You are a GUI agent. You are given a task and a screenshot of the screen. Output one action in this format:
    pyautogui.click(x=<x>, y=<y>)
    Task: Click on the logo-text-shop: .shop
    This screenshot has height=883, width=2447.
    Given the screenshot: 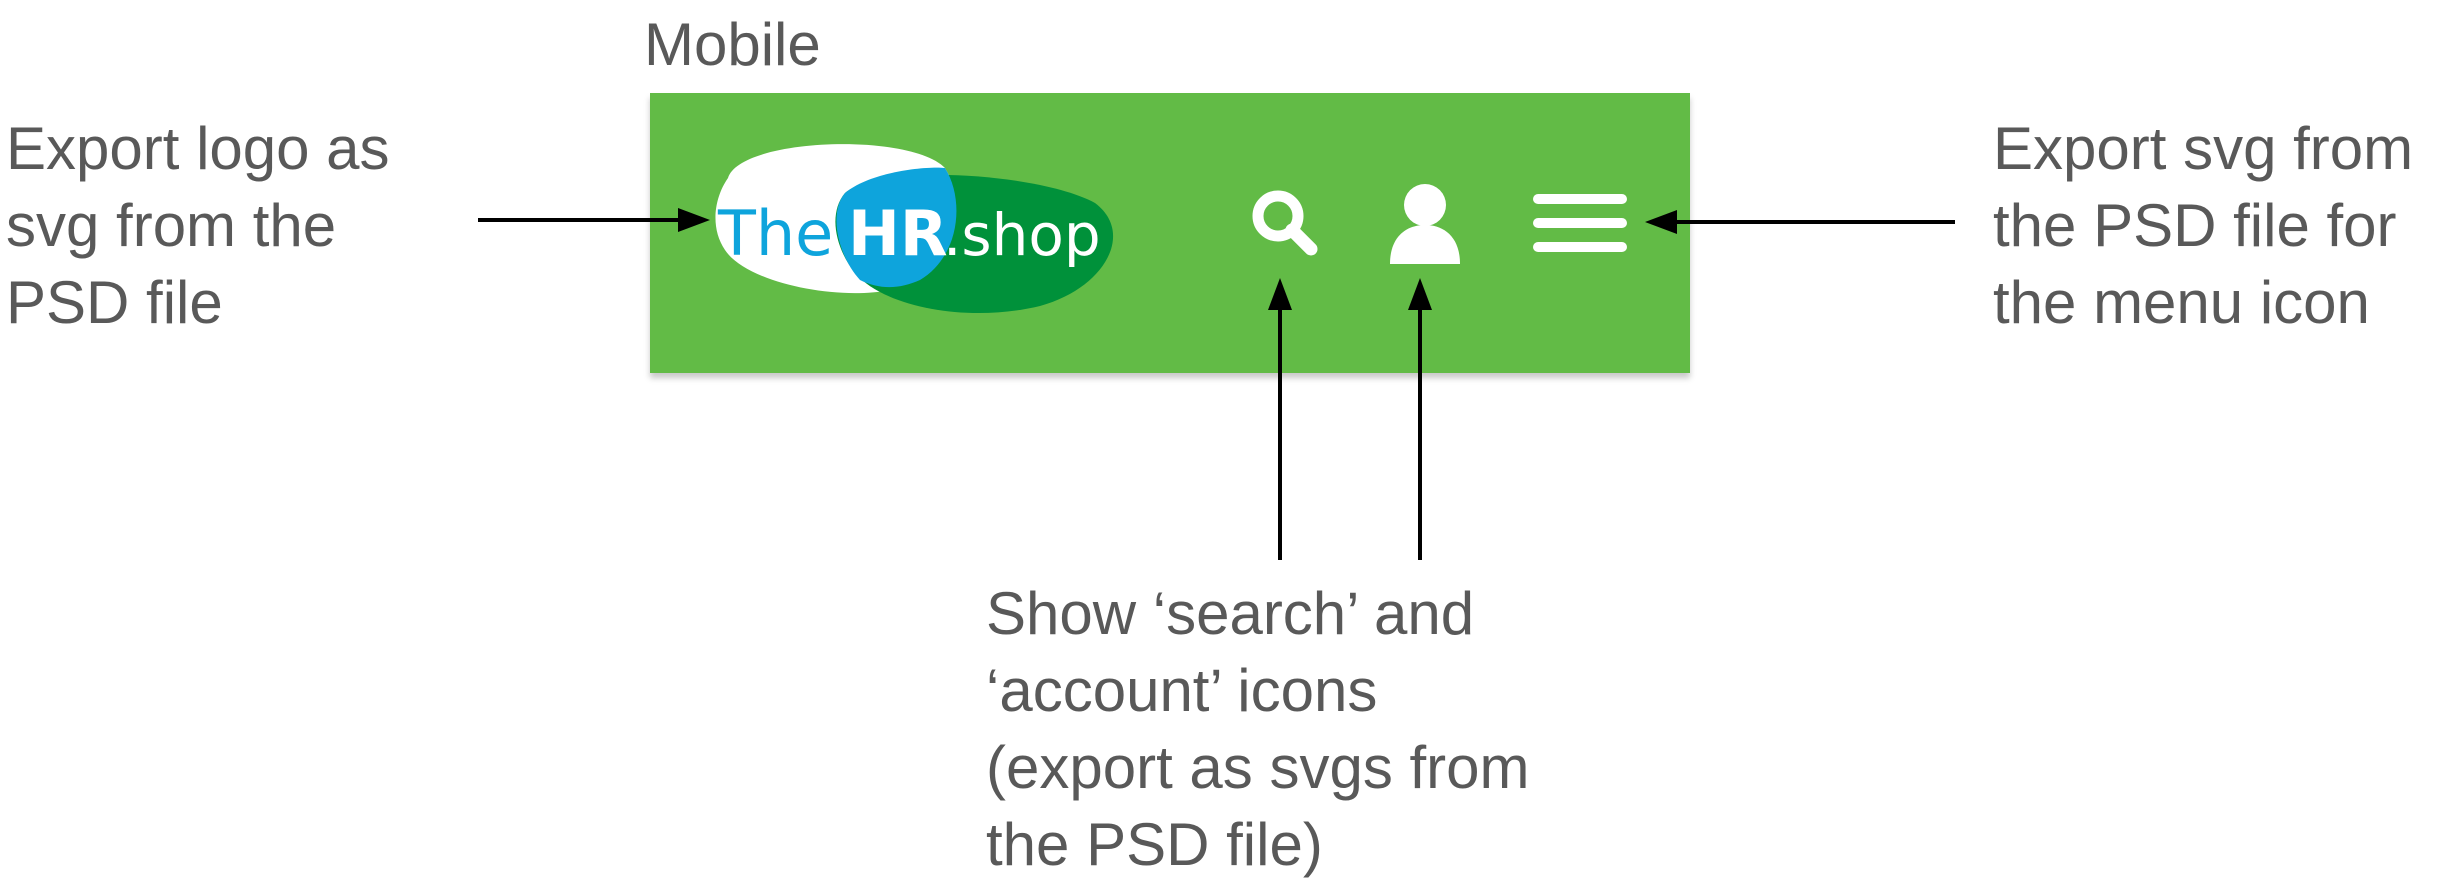 What is the action you would take?
    pyautogui.click(x=1022, y=235)
    